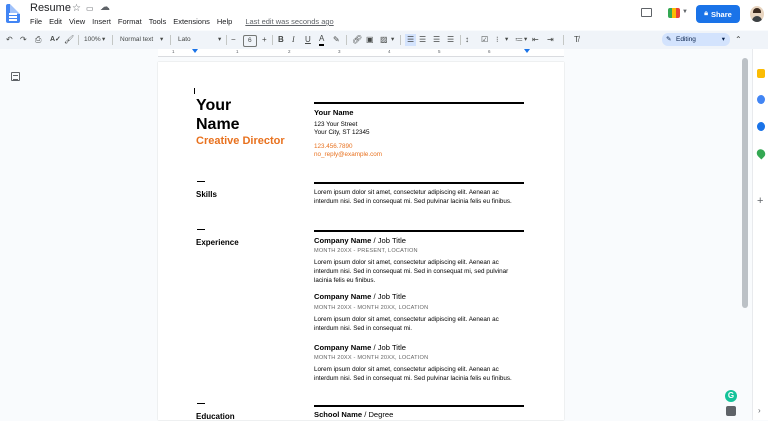 This screenshot has height=421, width=768. What do you see at coordinates (576, 40) in the screenshot?
I see `clear-format-icon: T̸` at bounding box center [576, 40].